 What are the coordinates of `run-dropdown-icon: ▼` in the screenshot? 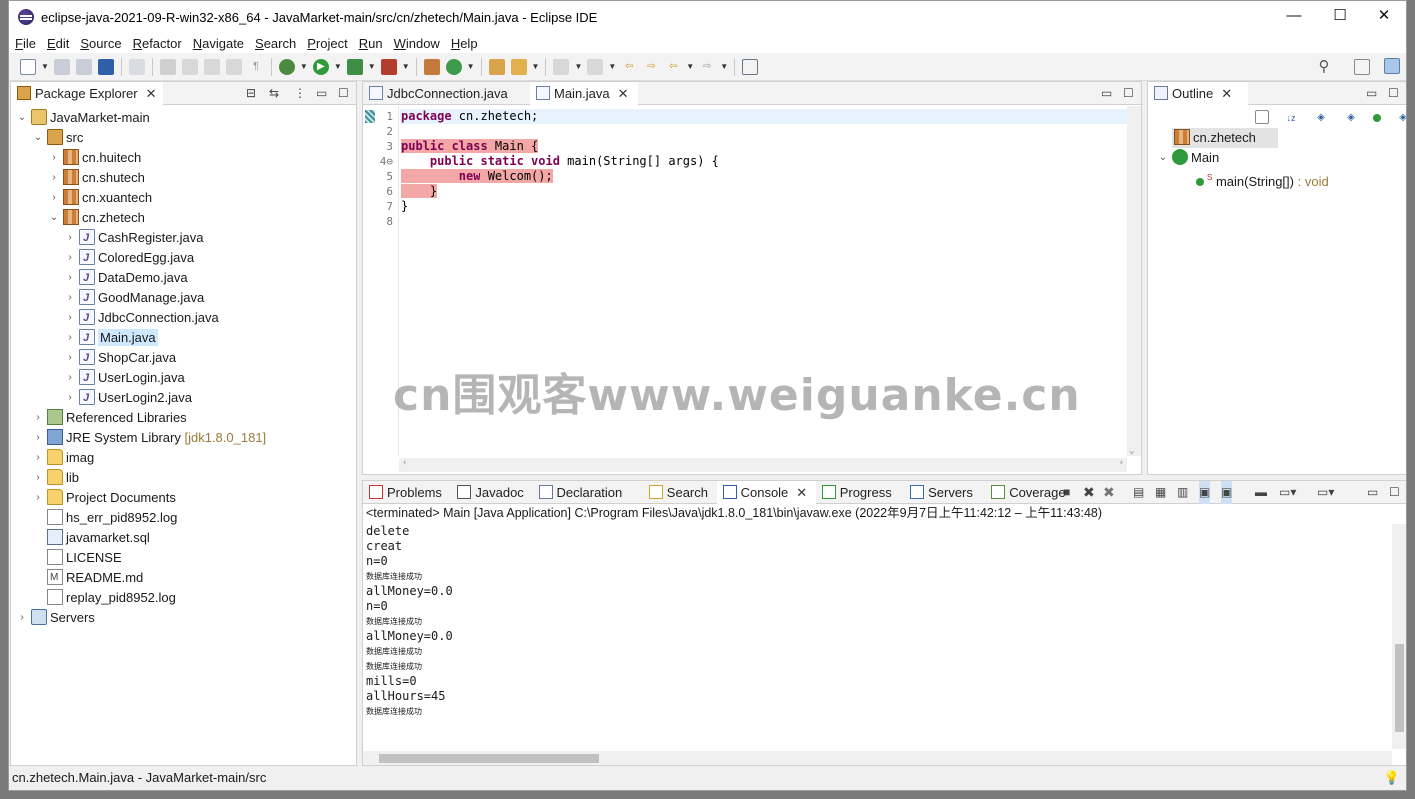 It's located at (338, 66).